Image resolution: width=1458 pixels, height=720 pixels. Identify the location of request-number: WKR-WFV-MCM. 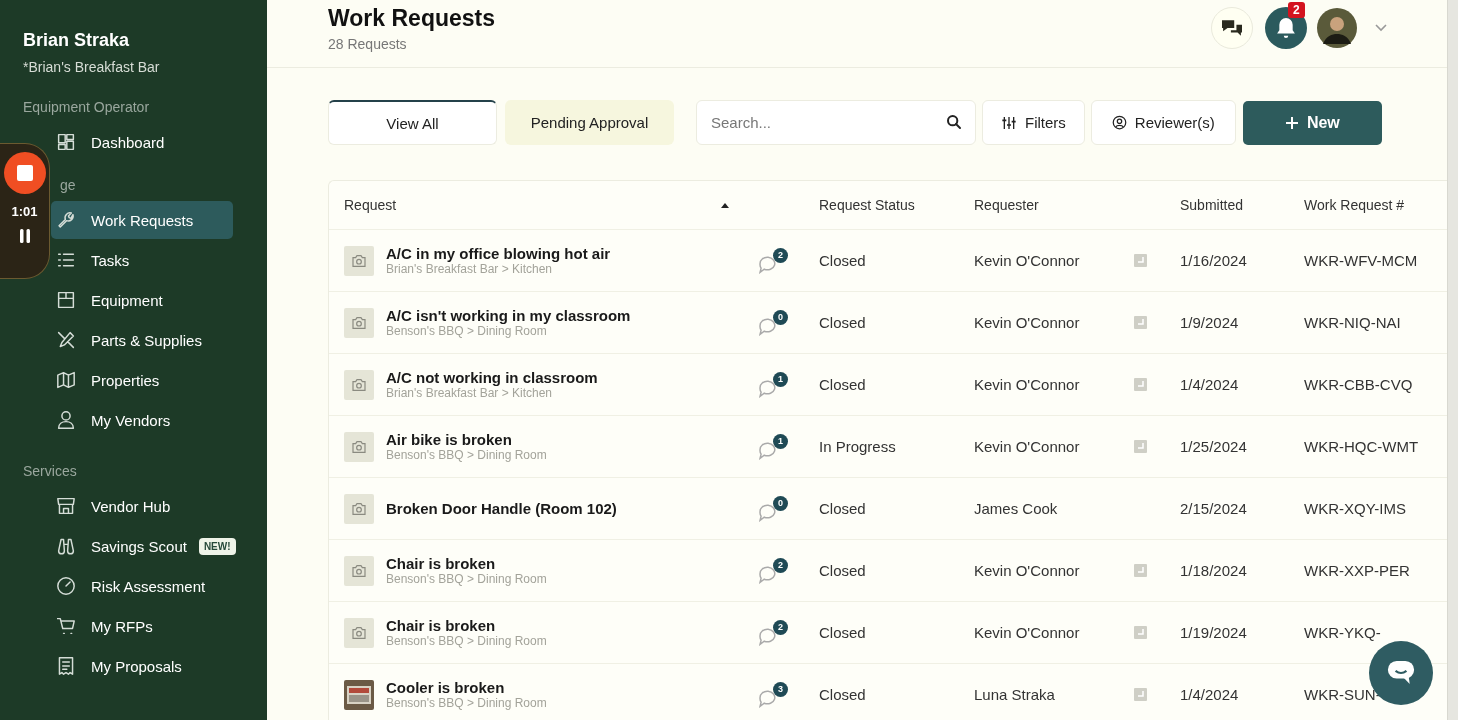
(1361, 260).